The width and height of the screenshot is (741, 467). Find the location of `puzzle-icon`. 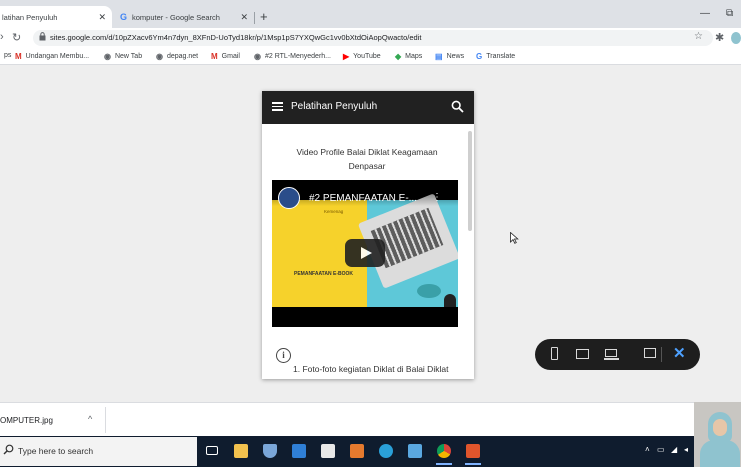

puzzle-icon is located at coordinates (357, 451).